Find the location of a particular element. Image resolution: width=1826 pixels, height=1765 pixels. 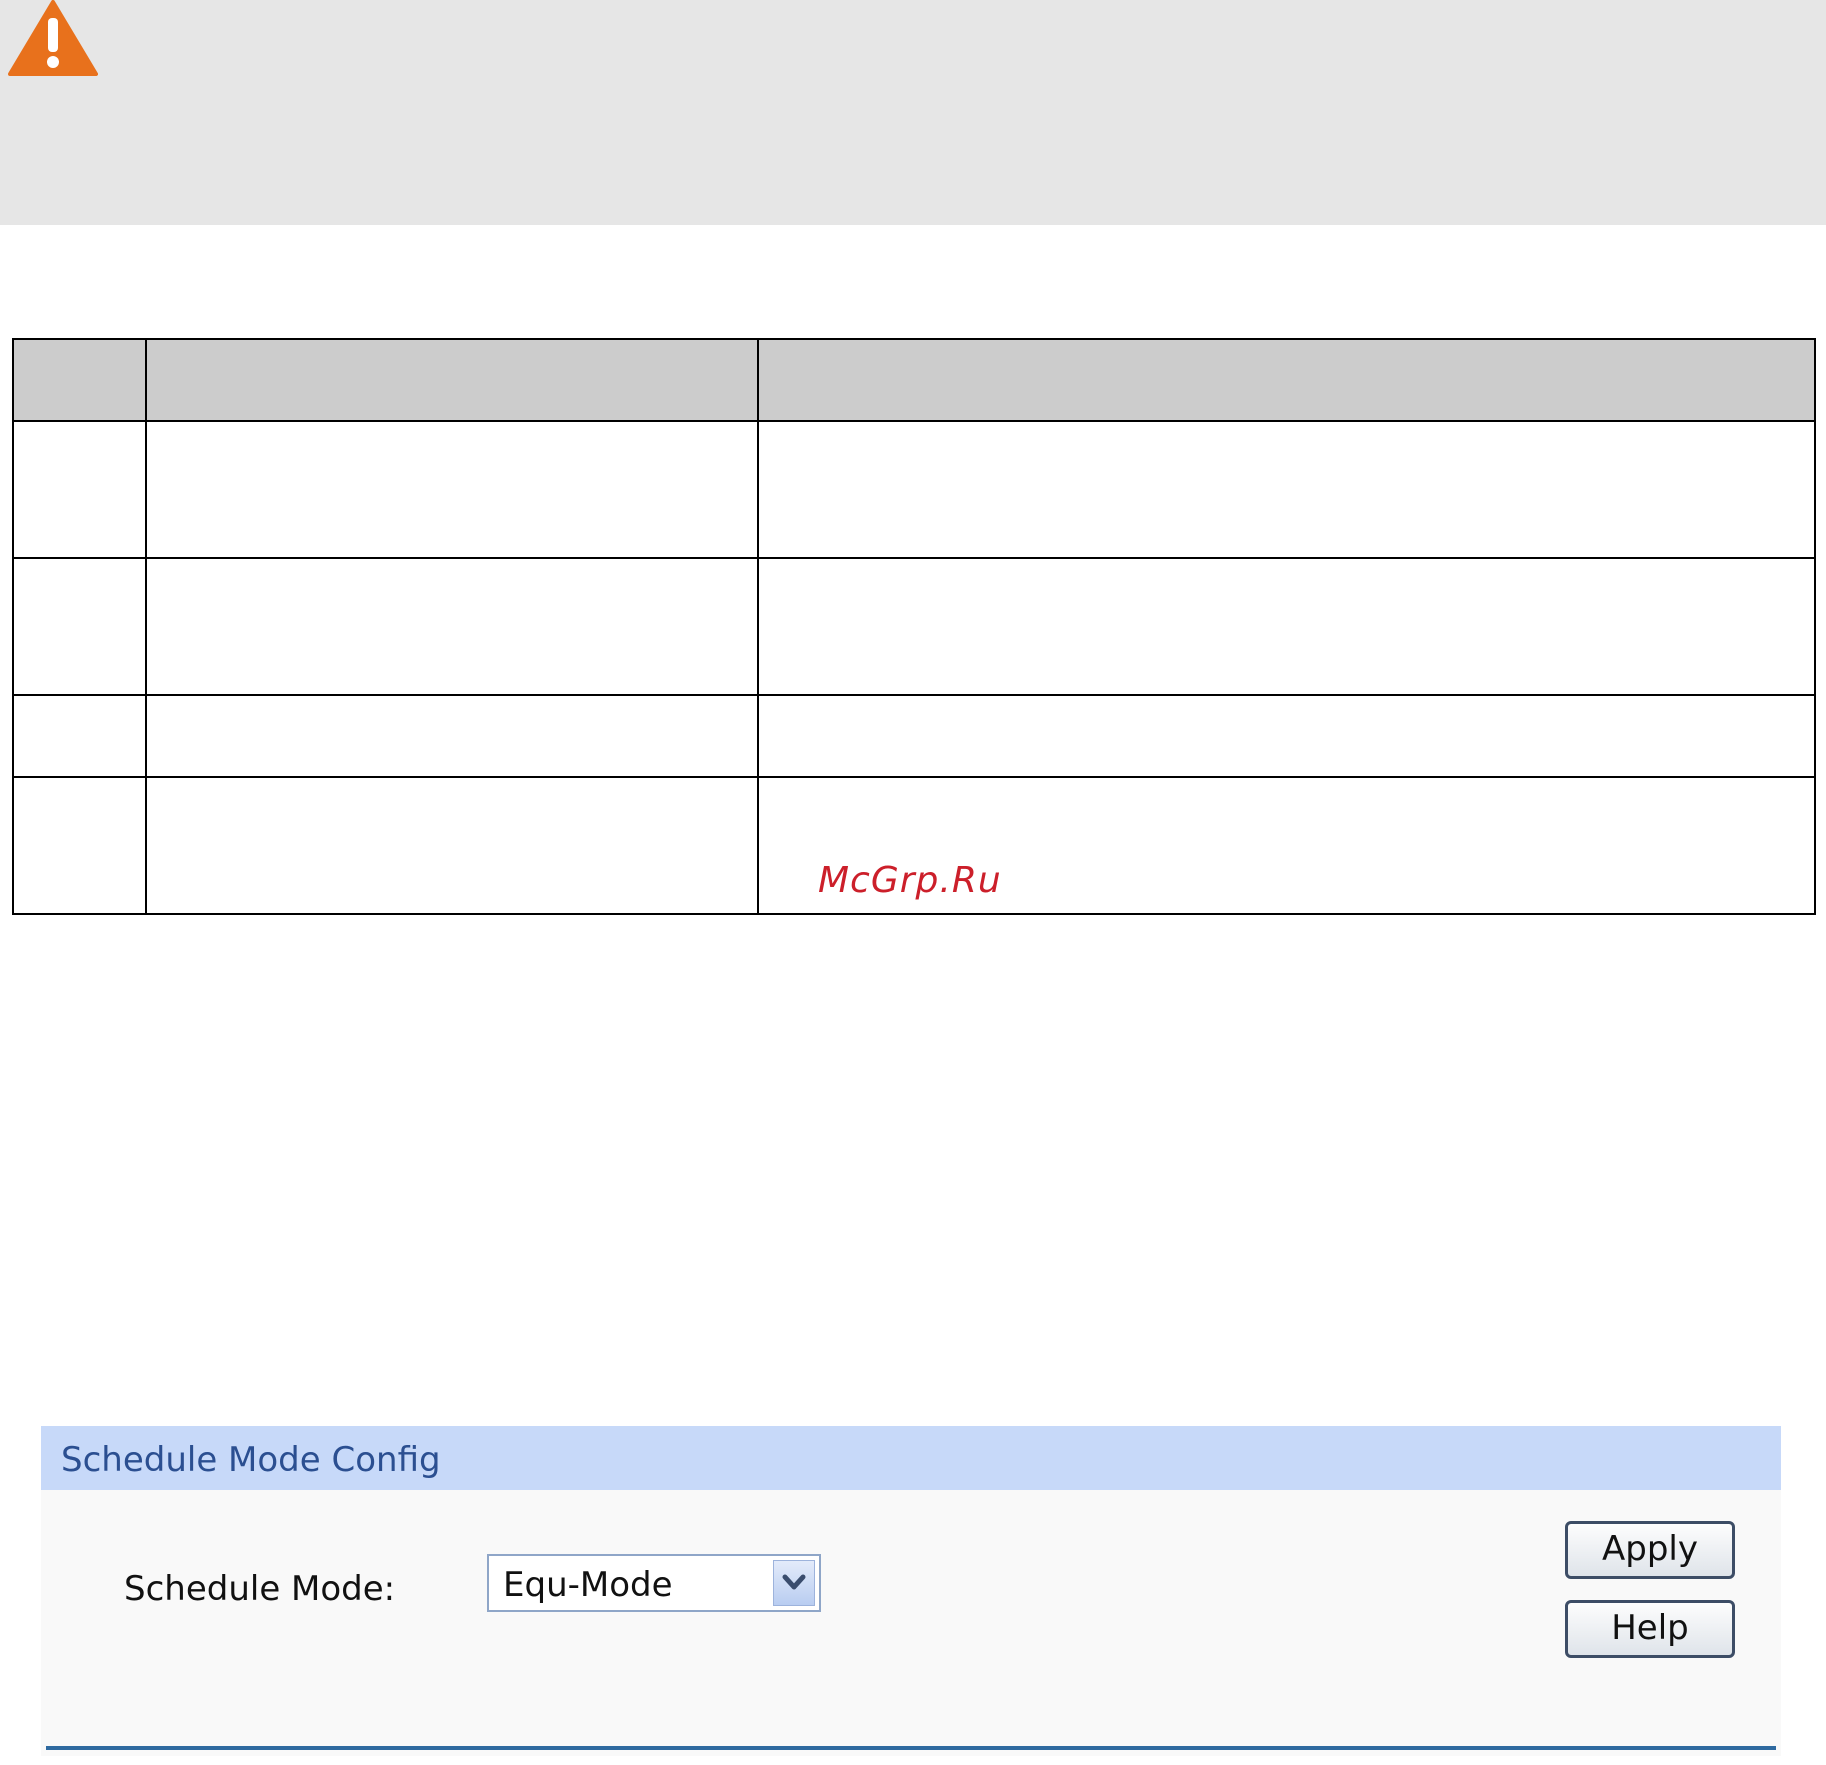

dropdown-button is located at coordinates (794, 1583).